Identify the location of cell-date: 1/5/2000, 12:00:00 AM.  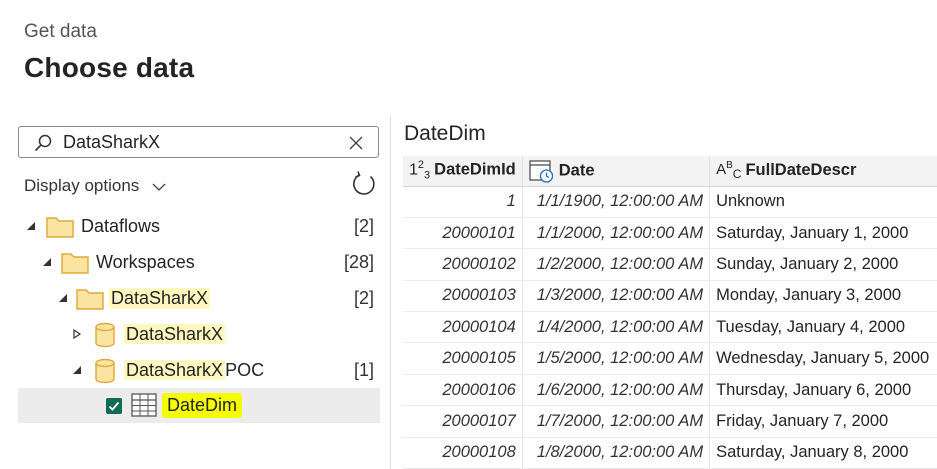
(616, 358).